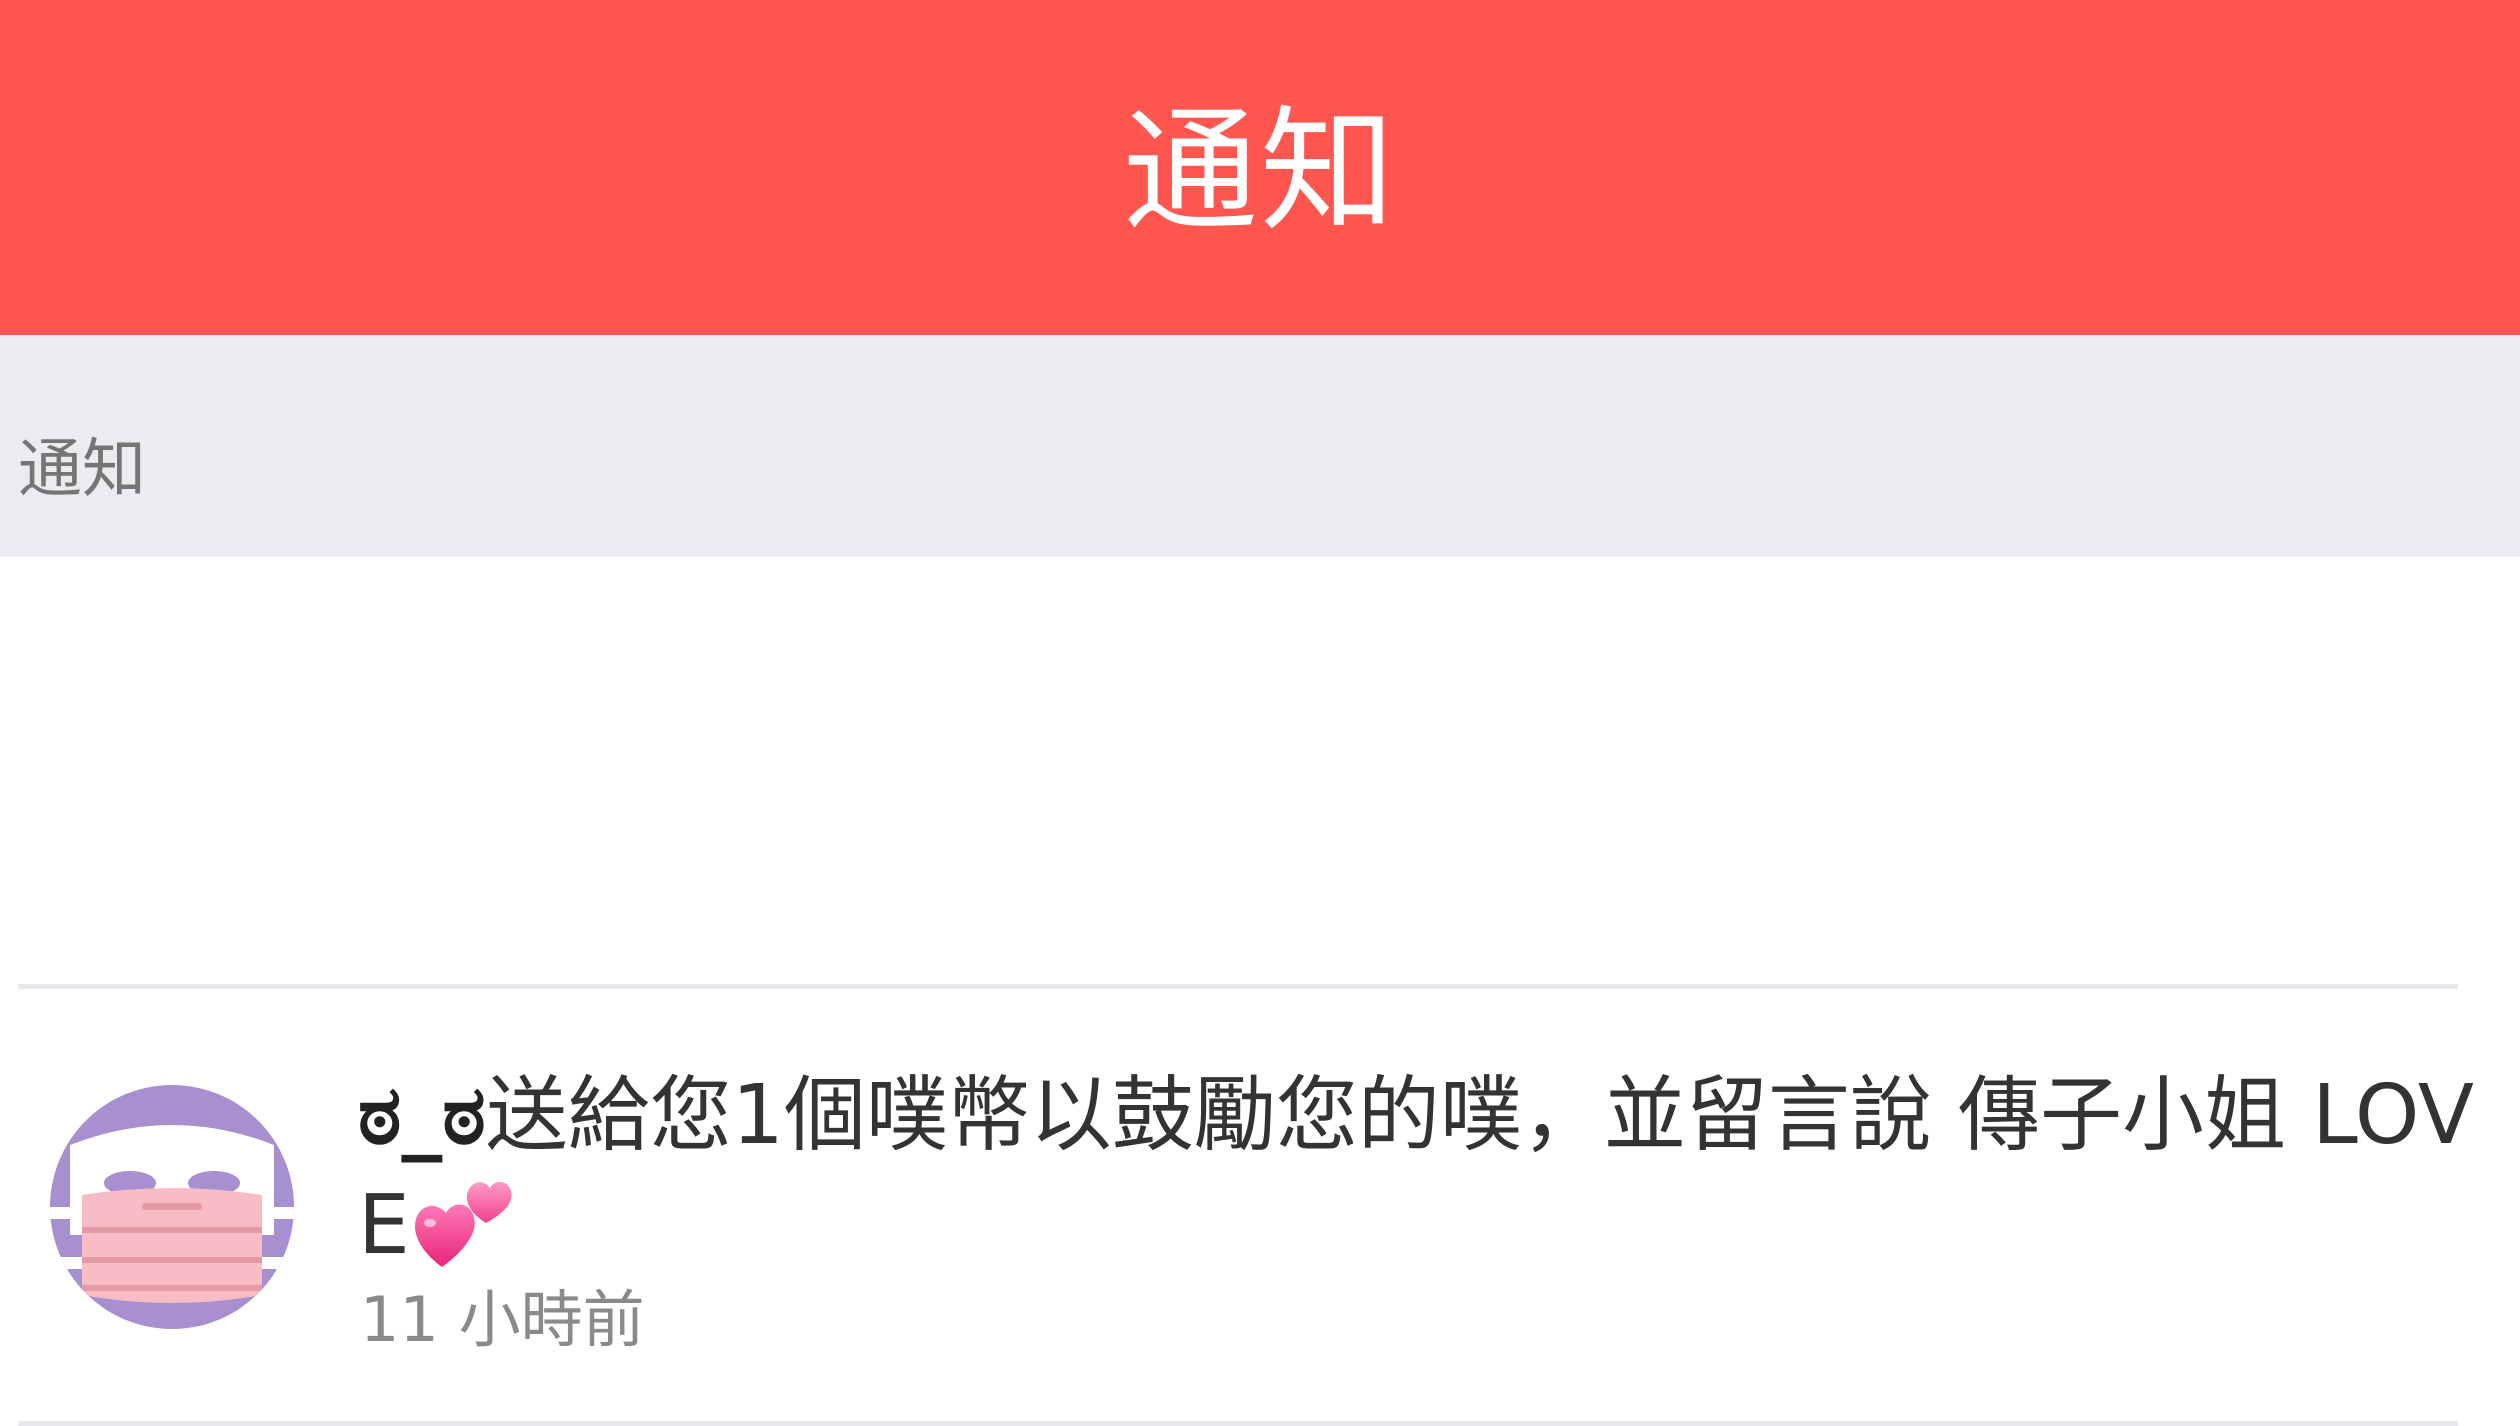 The width and height of the screenshot is (2520, 1426). What do you see at coordinates (172, 1207) in the screenshot?
I see `masked-face-avatar-icon` at bounding box center [172, 1207].